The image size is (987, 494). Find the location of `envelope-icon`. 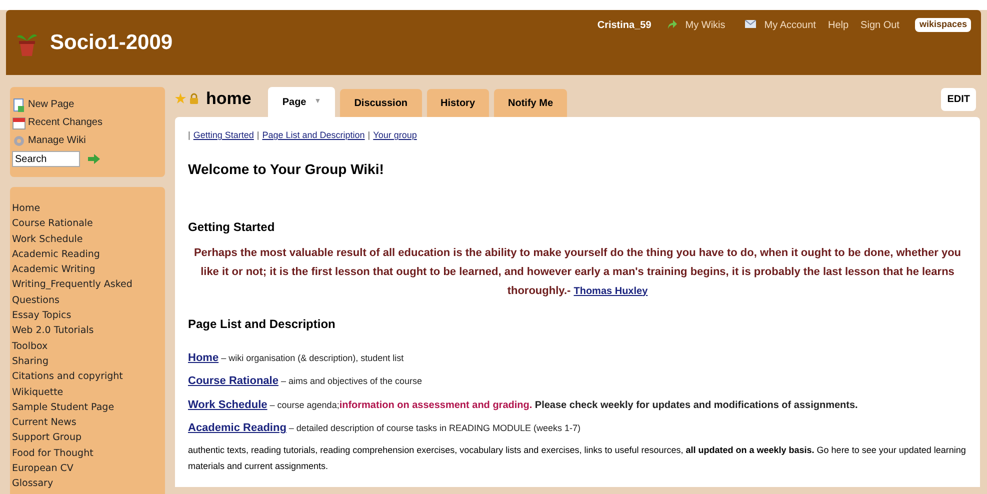

envelope-icon is located at coordinates (750, 24).